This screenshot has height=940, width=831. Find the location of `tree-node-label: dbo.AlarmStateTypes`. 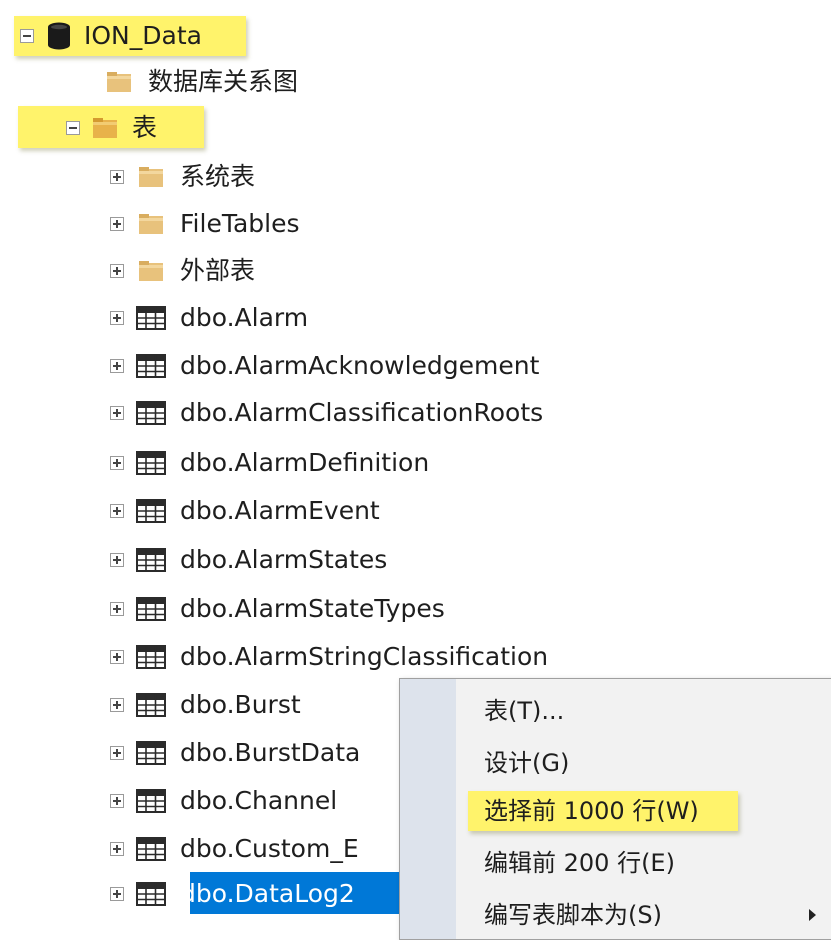

tree-node-label: dbo.AlarmStateTypes is located at coordinates (312, 608).